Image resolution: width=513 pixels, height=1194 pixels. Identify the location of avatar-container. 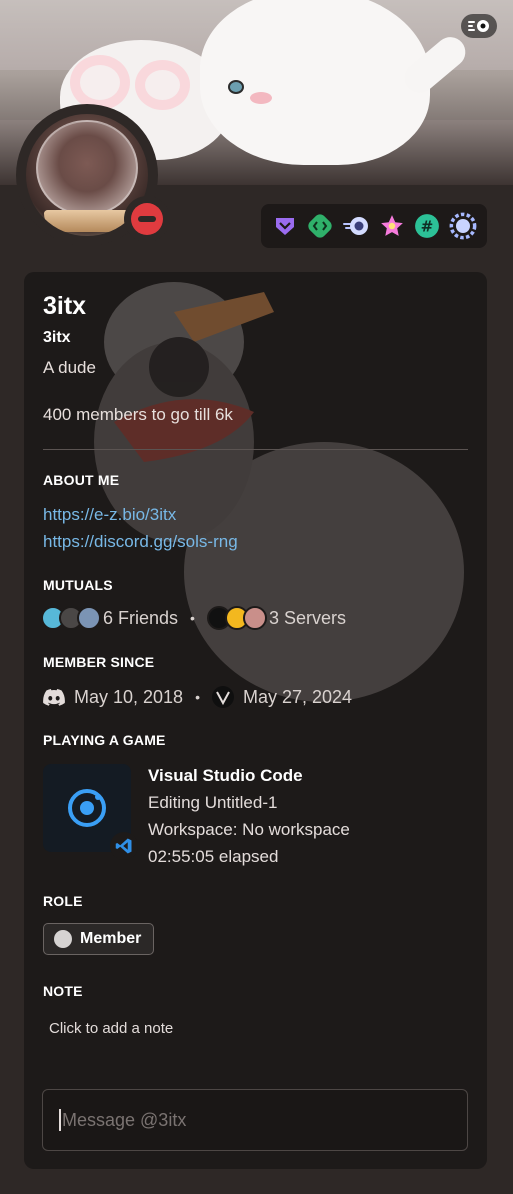
(93, 175).